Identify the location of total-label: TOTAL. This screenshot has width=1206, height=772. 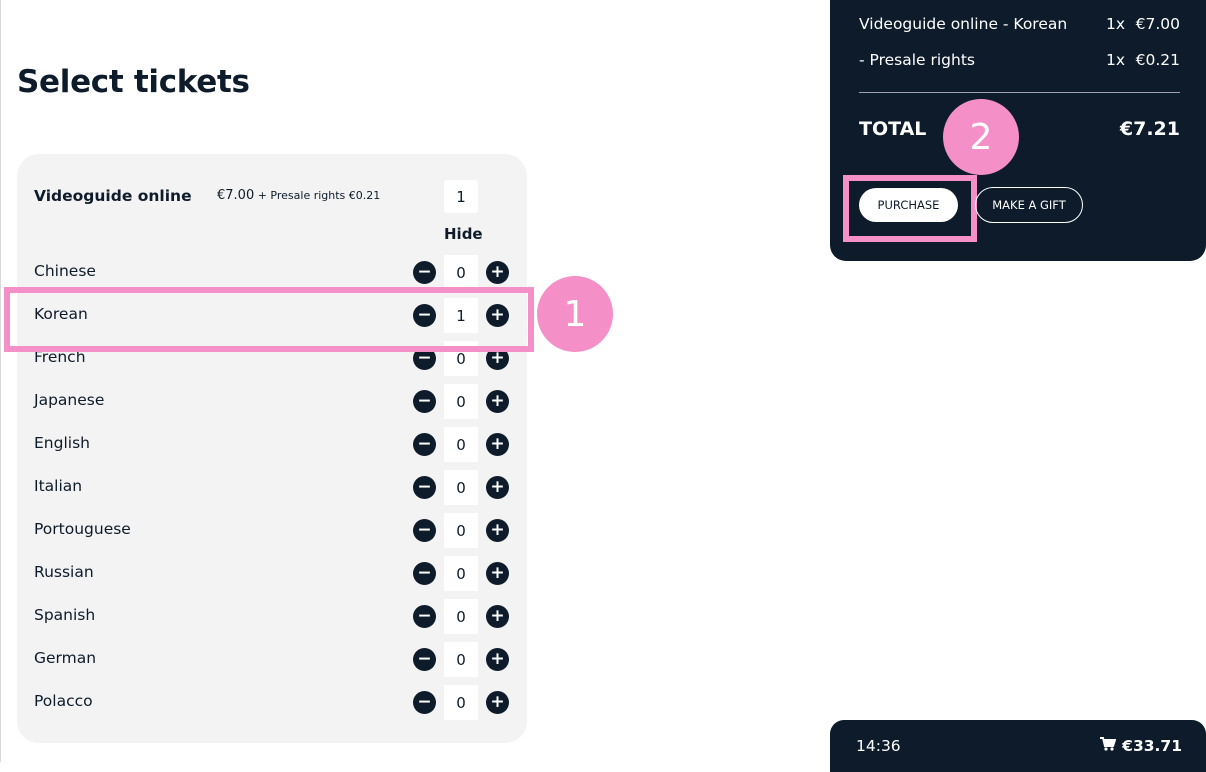
(893, 129).